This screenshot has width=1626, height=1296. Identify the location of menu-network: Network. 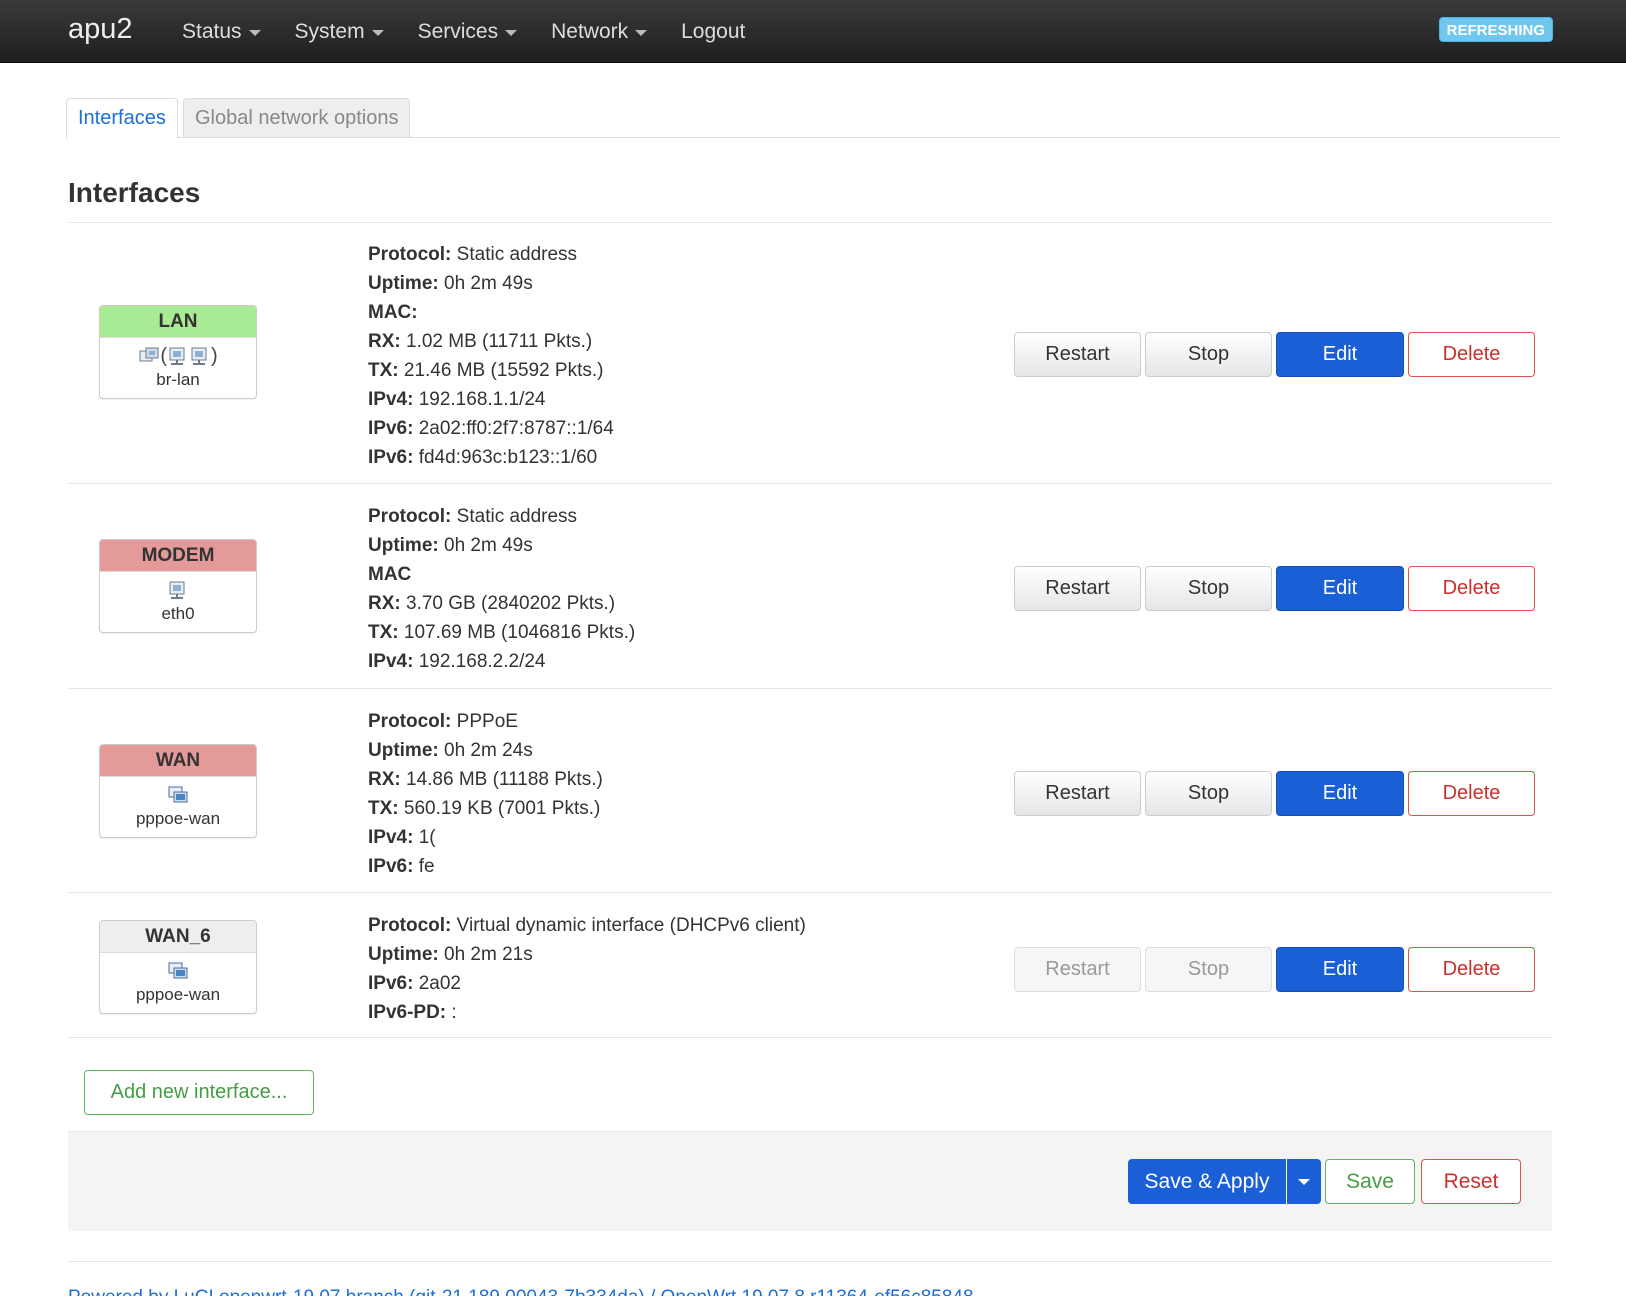
(599, 32).